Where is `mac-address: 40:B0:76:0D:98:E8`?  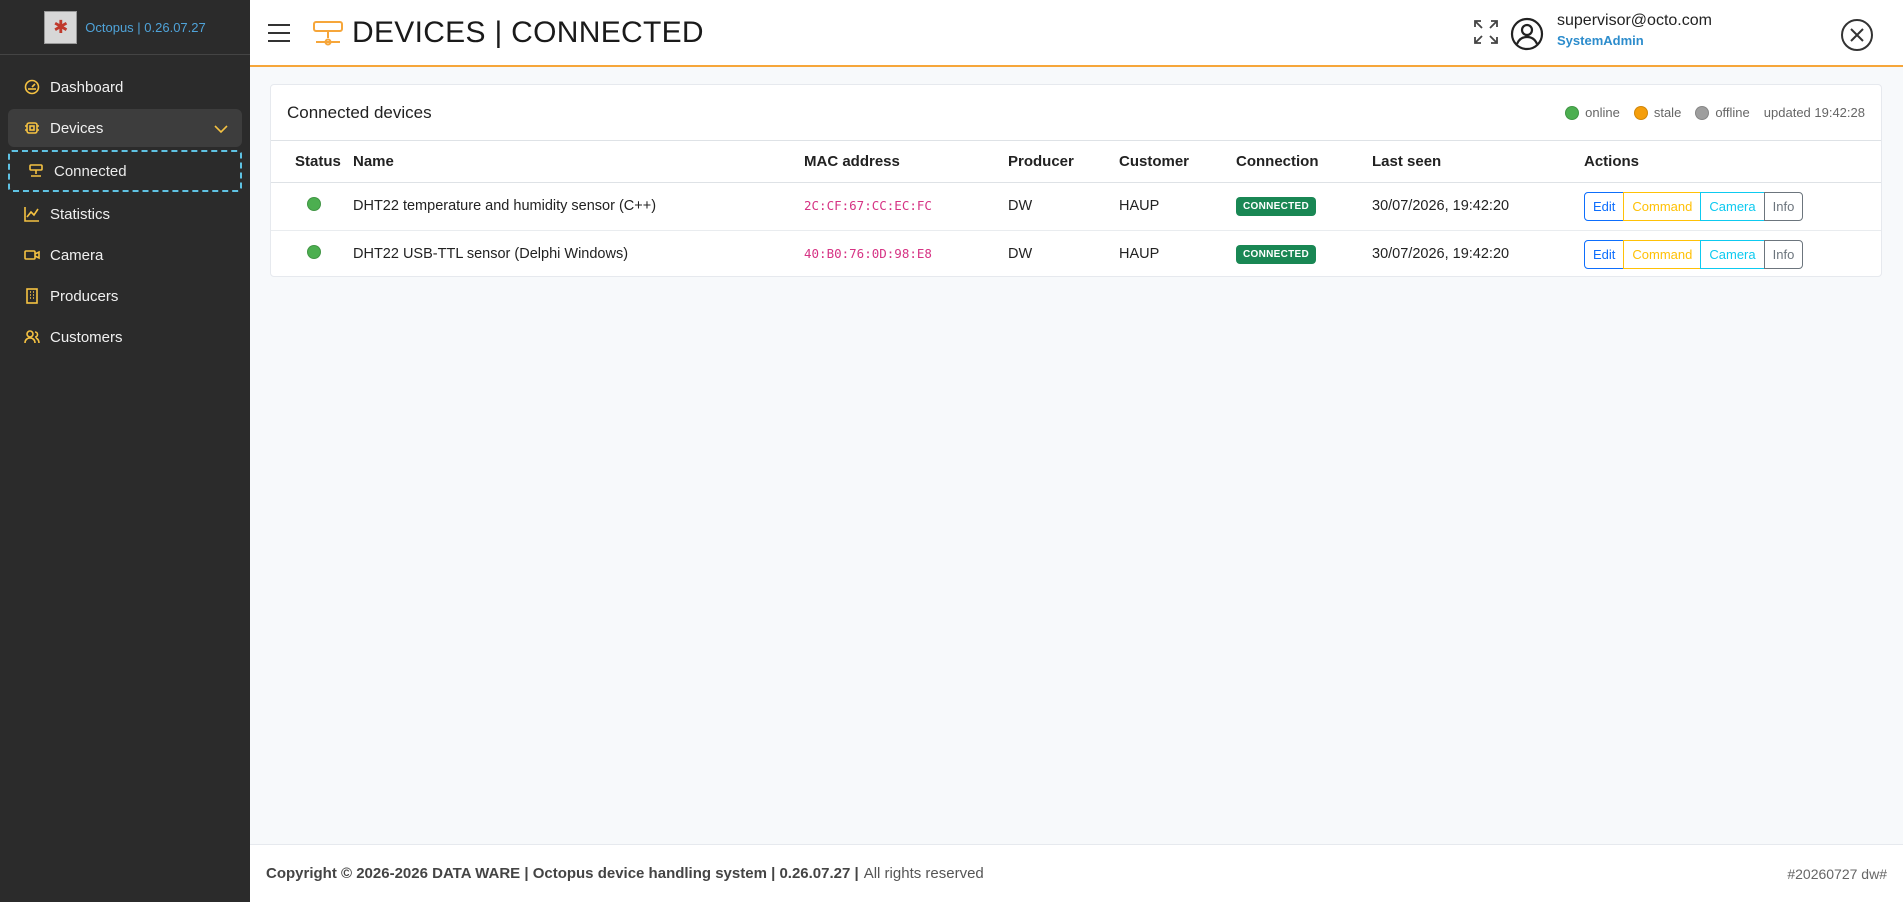
mac-address: 40:B0:76:0D:98:E8 is located at coordinates (868, 254).